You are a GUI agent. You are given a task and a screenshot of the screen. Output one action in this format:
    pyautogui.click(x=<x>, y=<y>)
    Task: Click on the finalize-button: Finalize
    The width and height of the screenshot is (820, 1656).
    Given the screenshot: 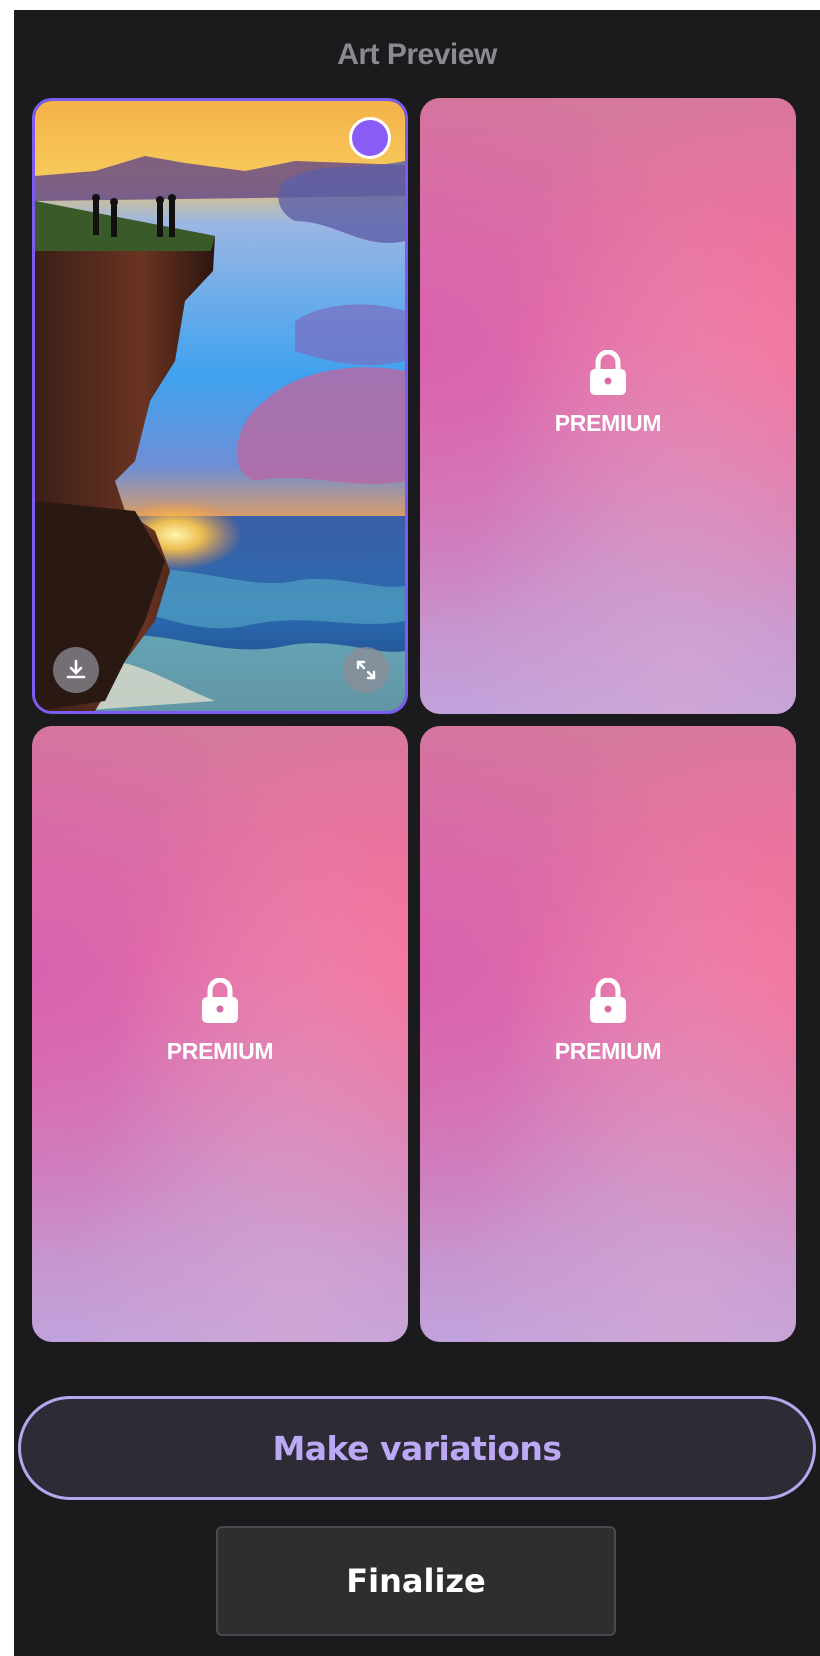 What is the action you would take?
    pyautogui.click(x=416, y=1581)
    